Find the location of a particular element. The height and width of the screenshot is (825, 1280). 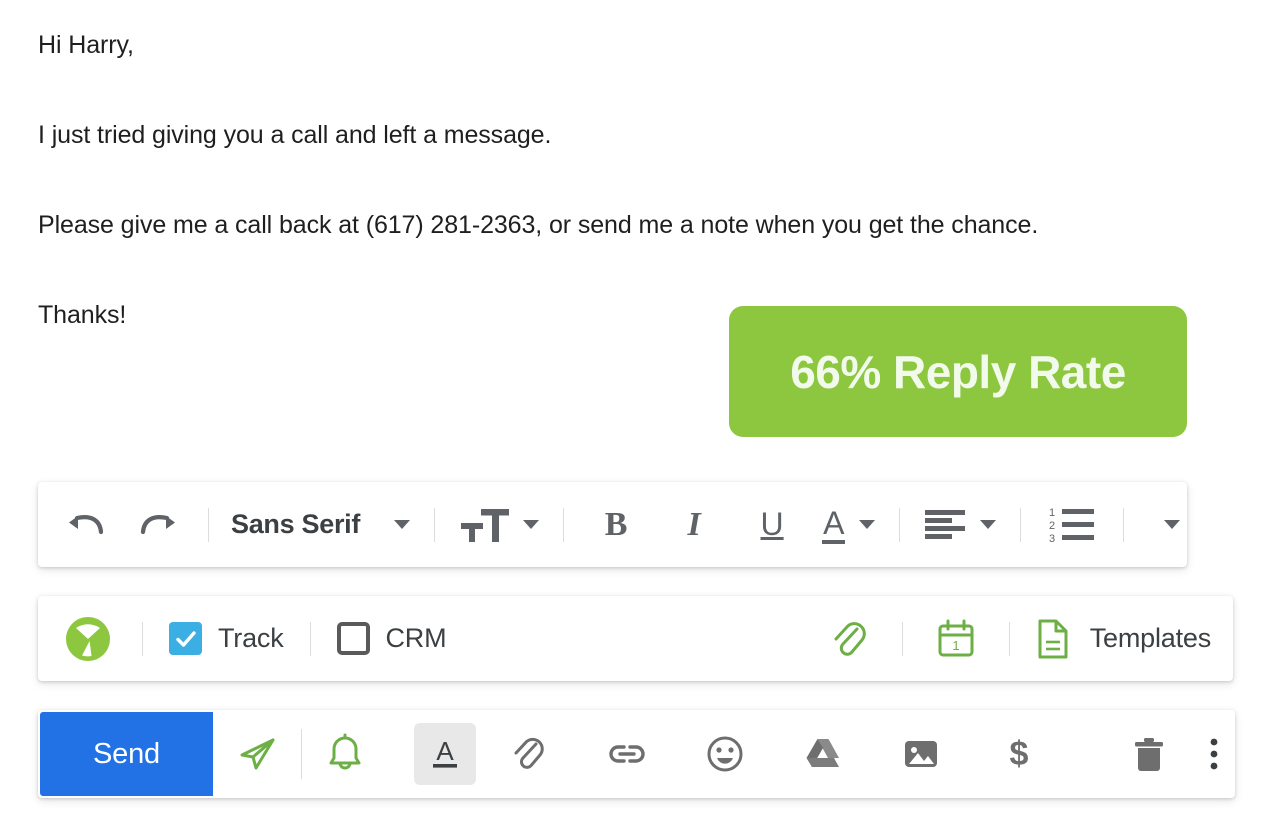

photo-icon is located at coordinates (921, 754).